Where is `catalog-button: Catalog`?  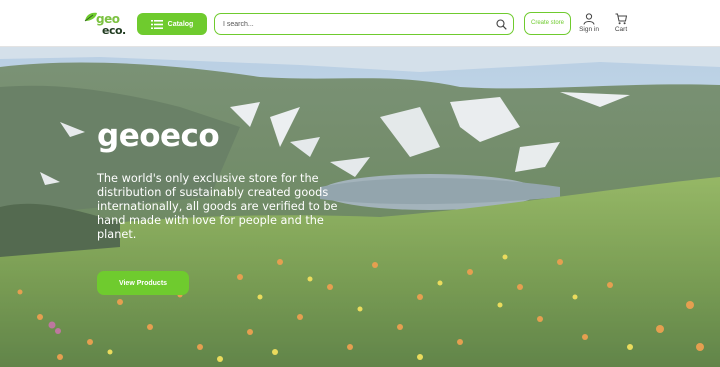
catalog-button: Catalog is located at coordinates (172, 24).